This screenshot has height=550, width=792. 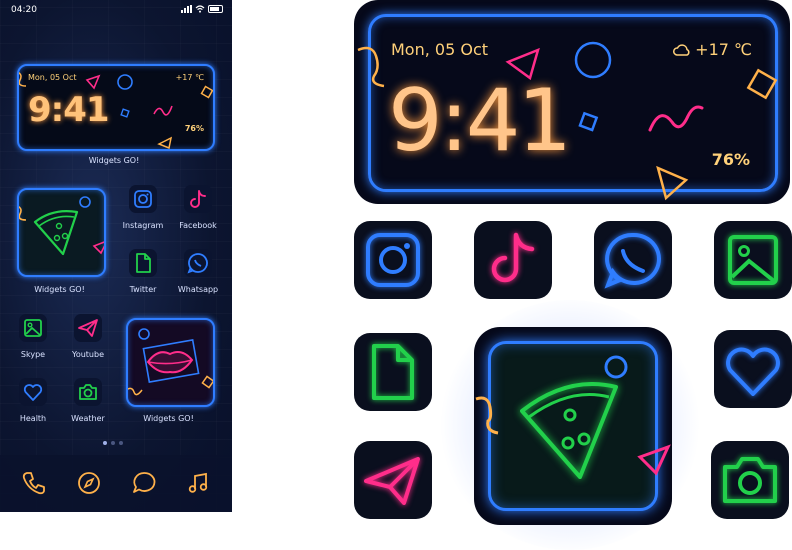 I want to click on app-twitter, so click(x=143, y=263).